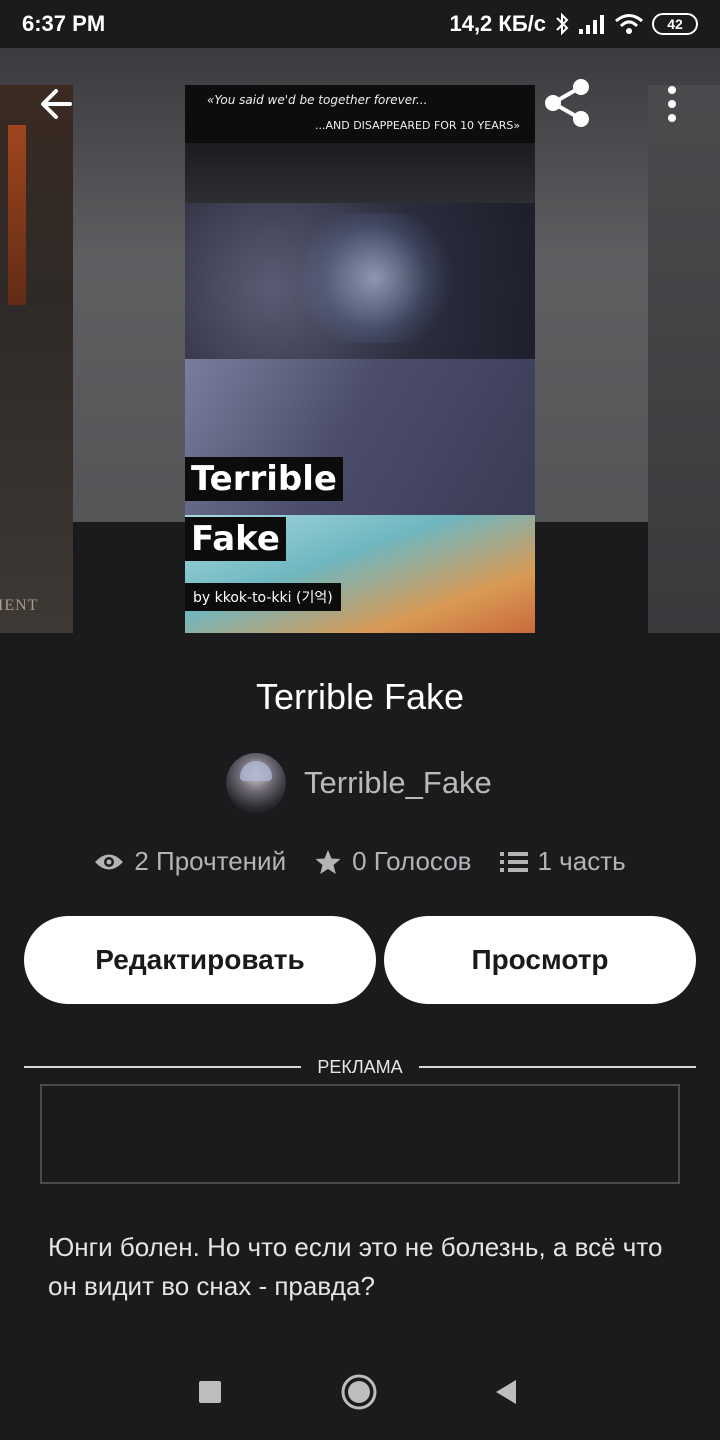 The image size is (720, 1440). I want to click on share-icon, so click(567, 103).